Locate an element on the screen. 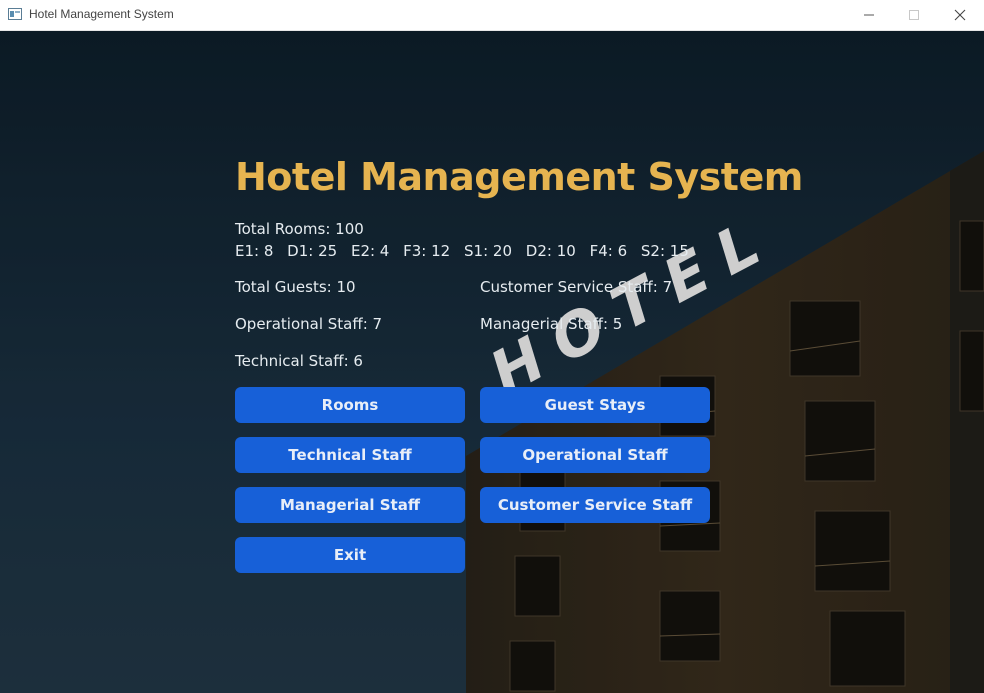 The height and width of the screenshot is (693, 984). room-type-count: D2: 10 is located at coordinates (550, 251).